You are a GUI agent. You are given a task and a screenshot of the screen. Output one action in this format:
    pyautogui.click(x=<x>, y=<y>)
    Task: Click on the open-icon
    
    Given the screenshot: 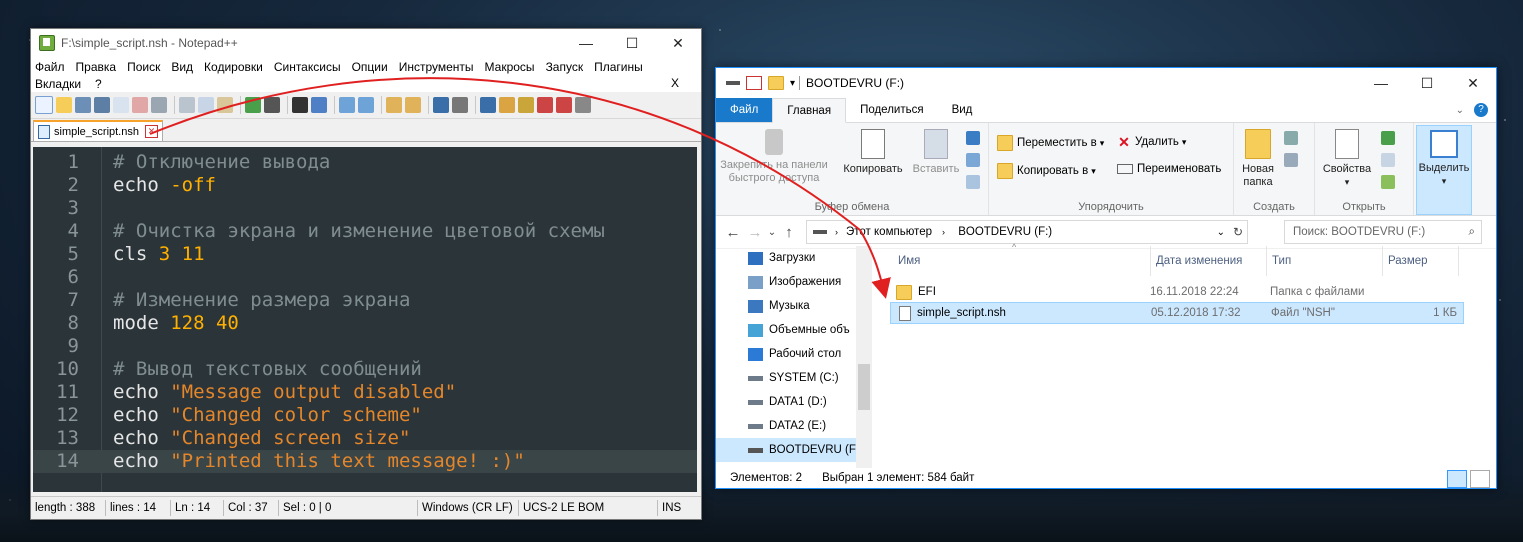 What is the action you would take?
    pyautogui.click(x=1388, y=138)
    